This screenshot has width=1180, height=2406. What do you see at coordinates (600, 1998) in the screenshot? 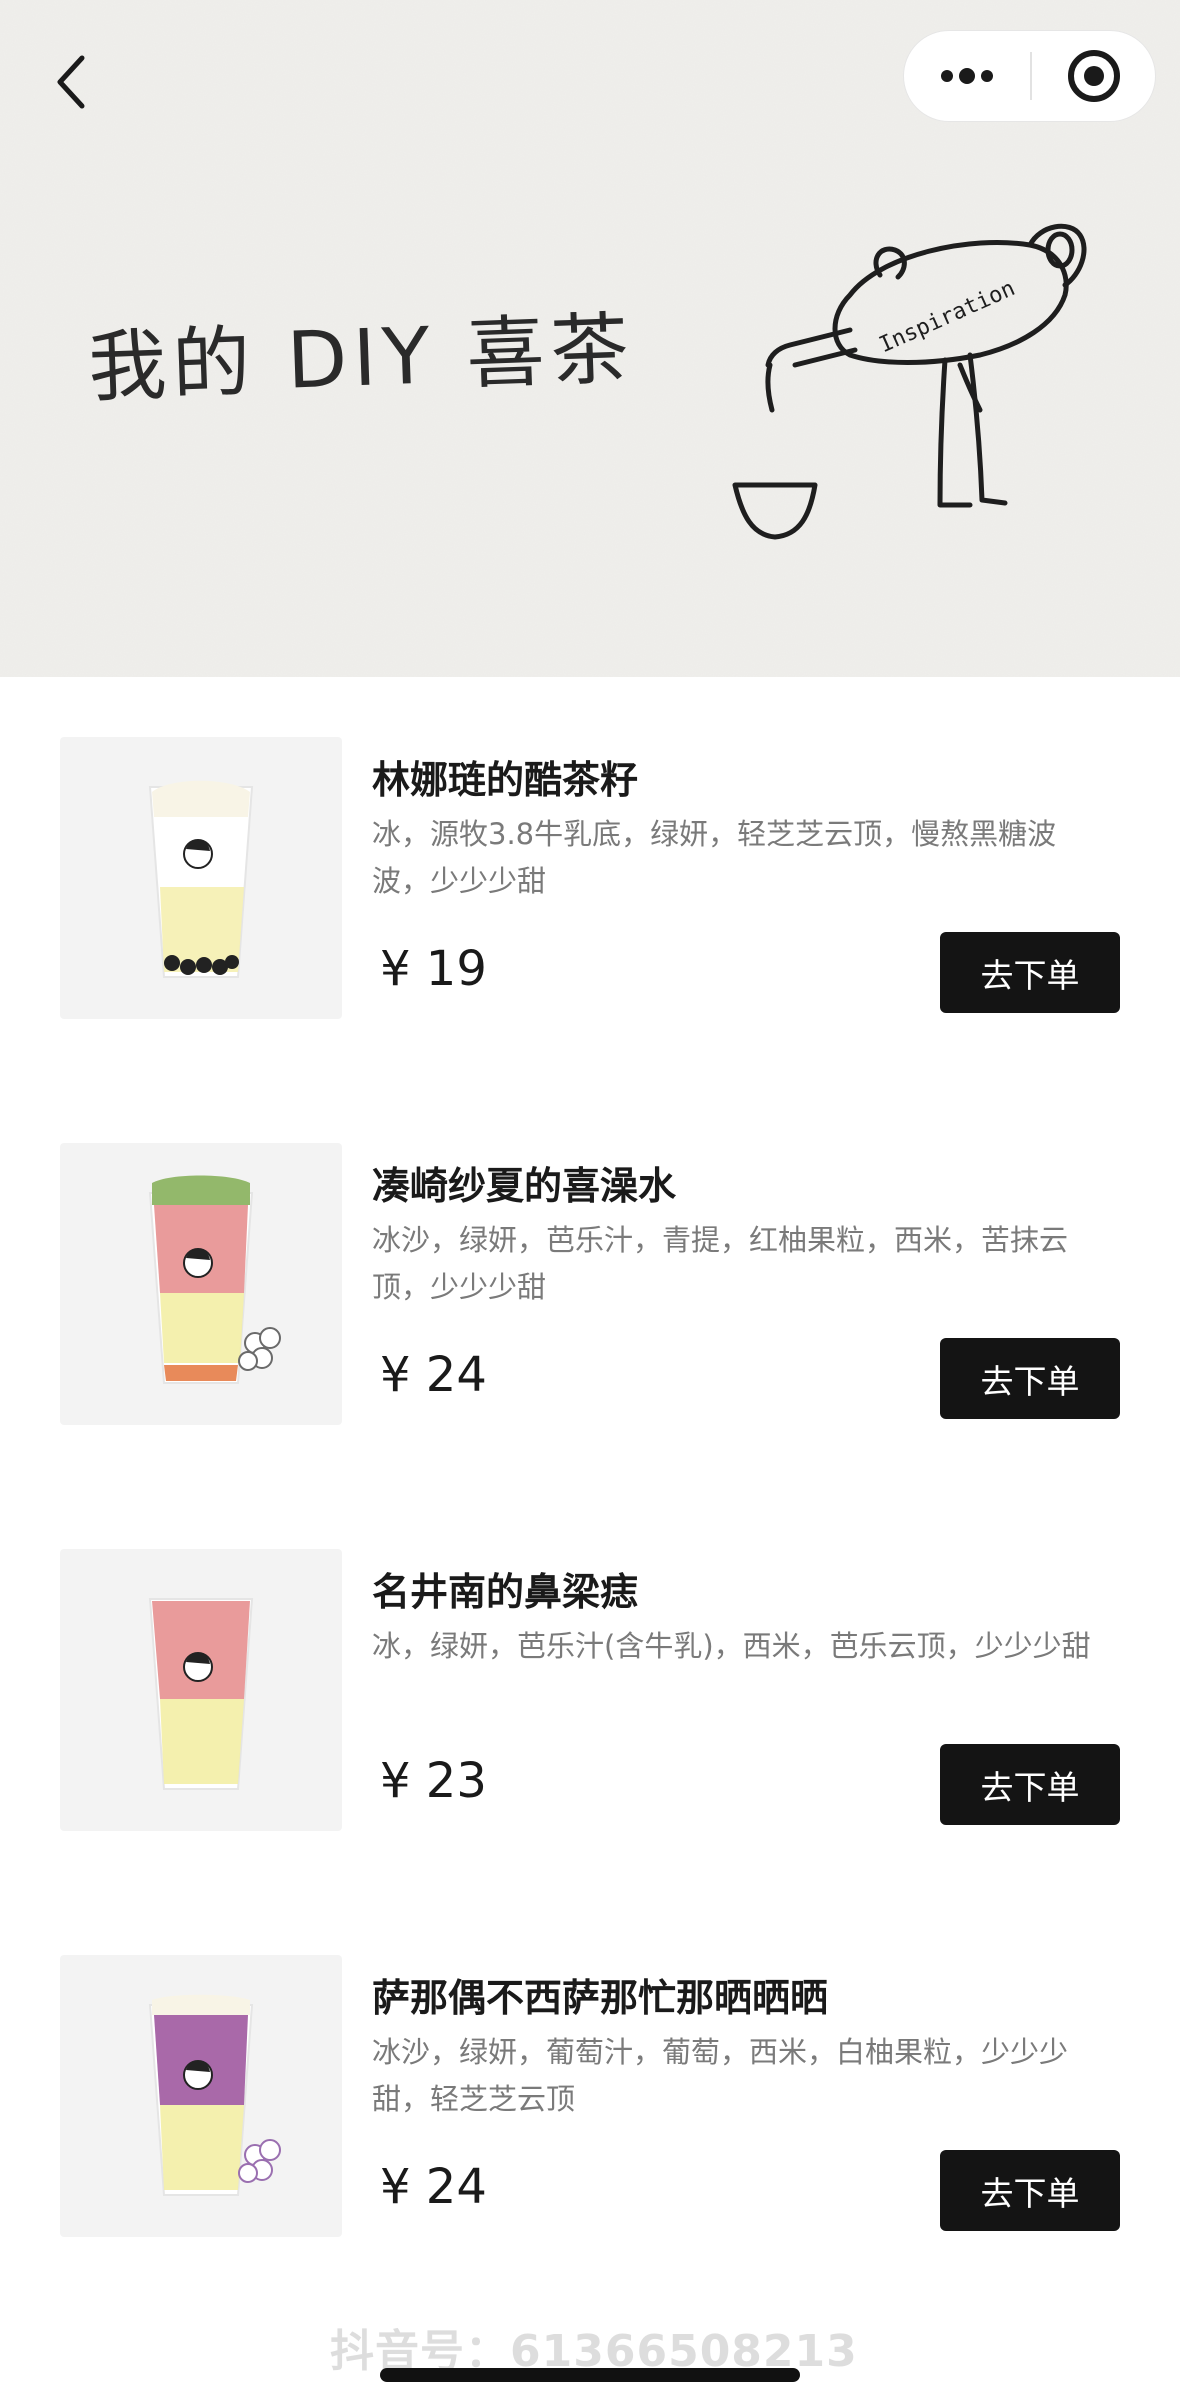
I see `product-name: 萨那偶不西萨那忙那晒晒晒` at bounding box center [600, 1998].